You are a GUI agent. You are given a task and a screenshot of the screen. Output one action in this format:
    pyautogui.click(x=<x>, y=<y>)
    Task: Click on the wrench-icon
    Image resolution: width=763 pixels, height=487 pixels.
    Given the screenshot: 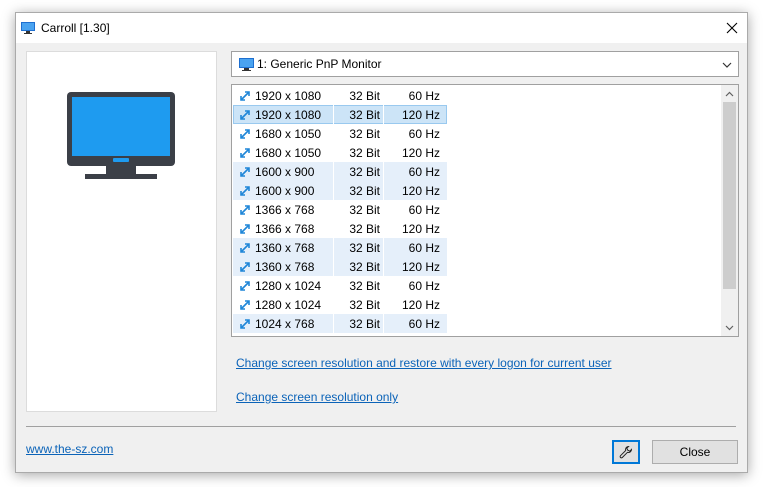 What is the action you would take?
    pyautogui.click(x=626, y=452)
    